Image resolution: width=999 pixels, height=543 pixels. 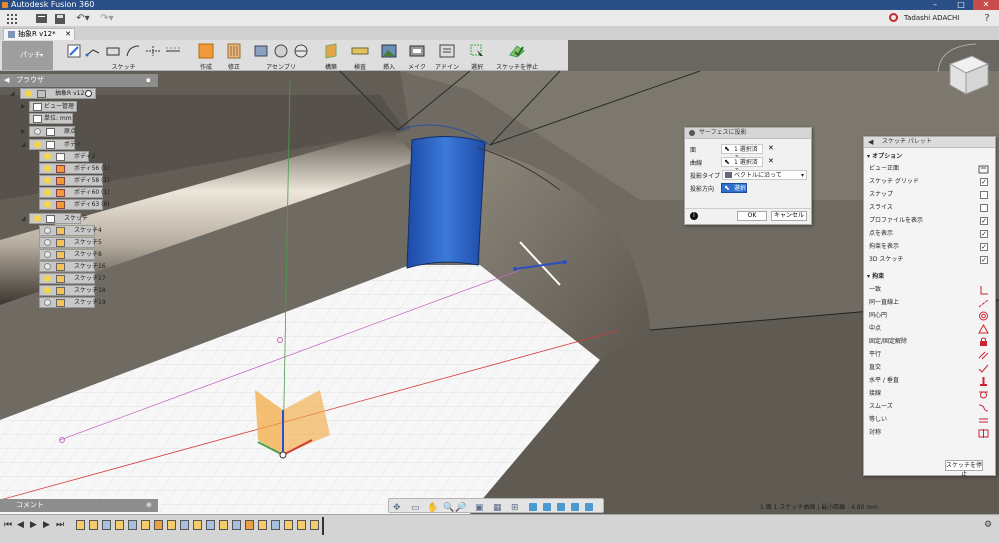 What do you see at coordinates (88, 93) in the screenshot?
I see `activate-radio-icon` at bounding box center [88, 93].